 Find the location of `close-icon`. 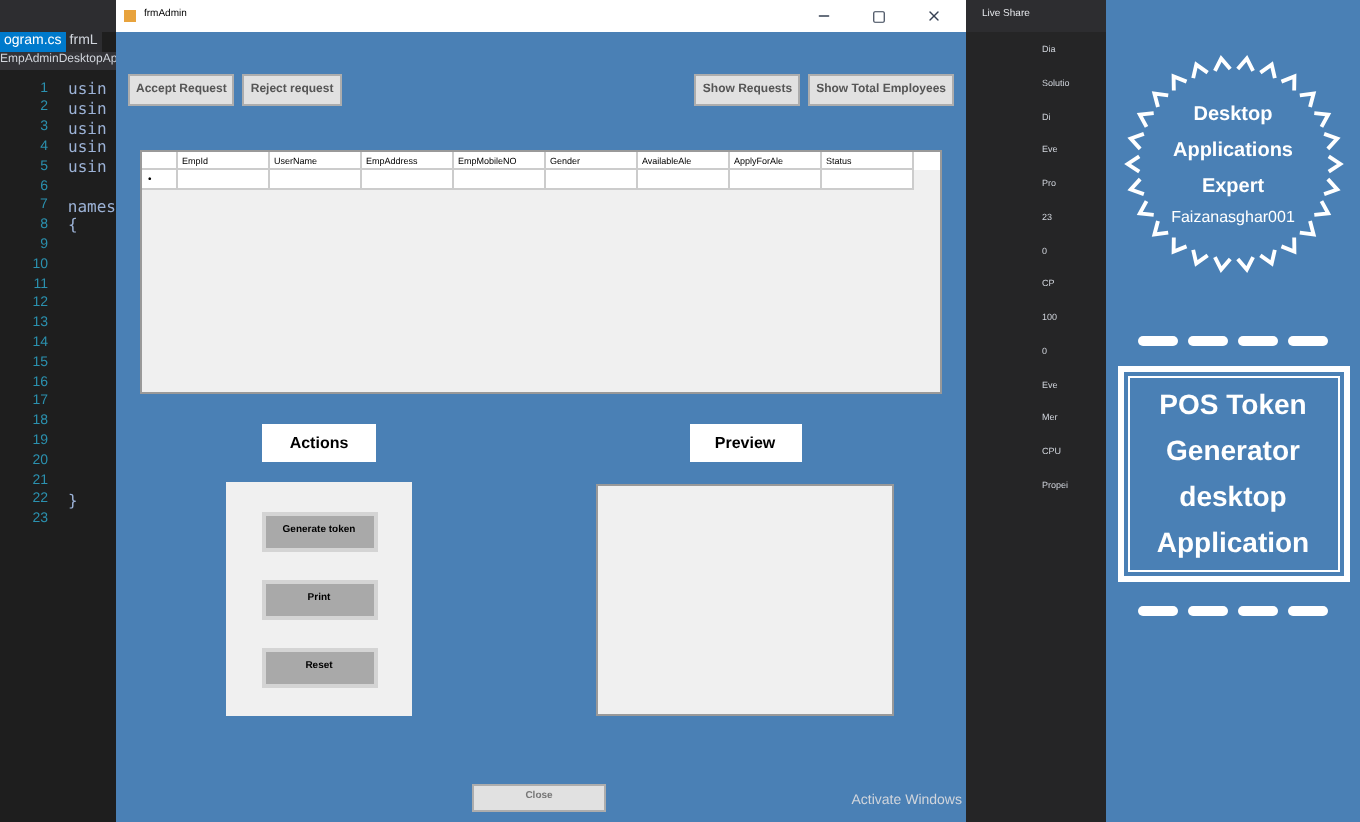

close-icon is located at coordinates (934, 16).